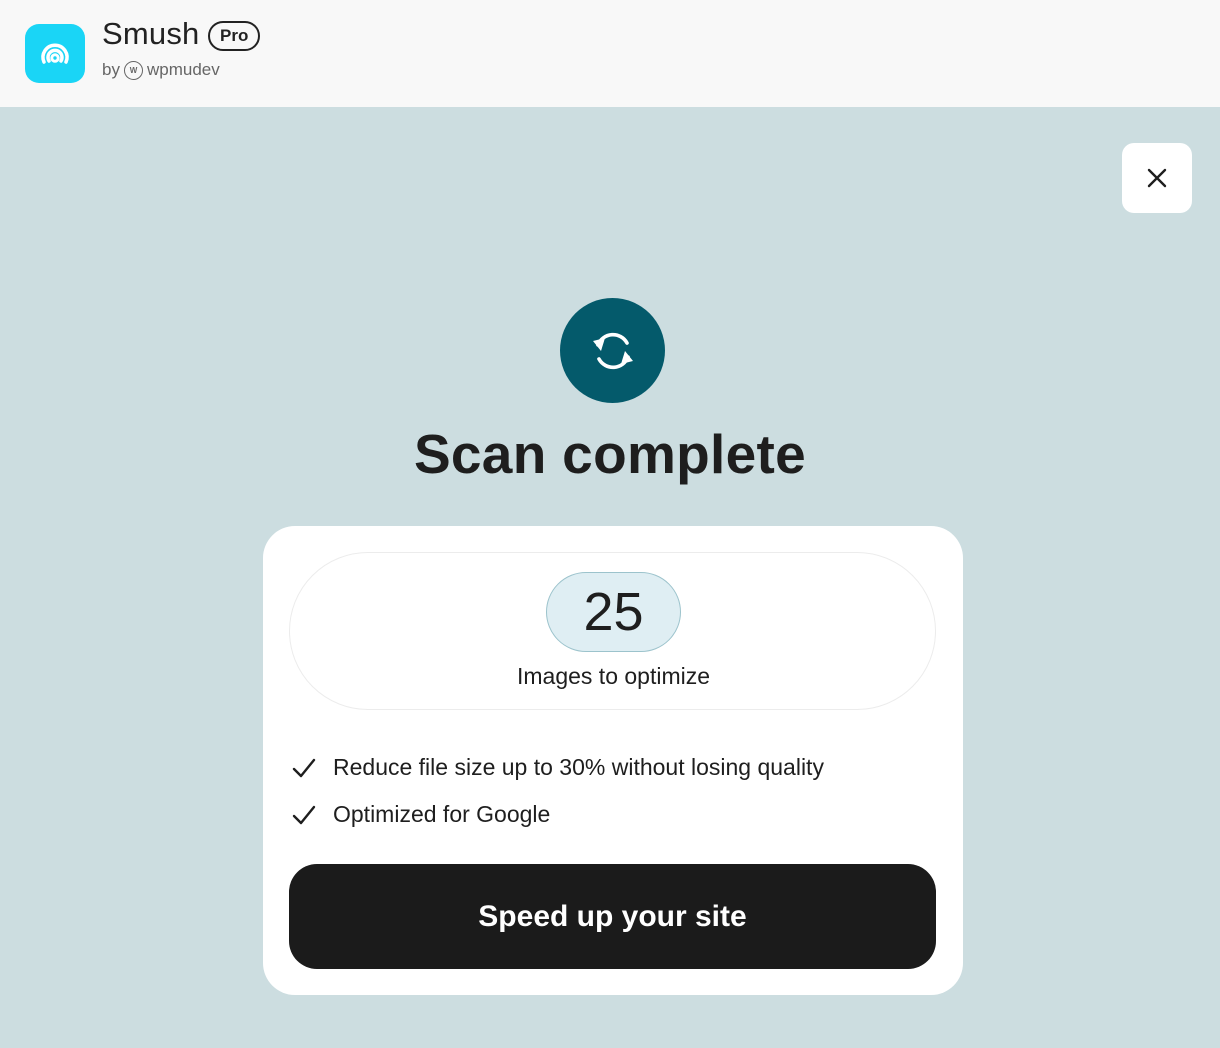 The height and width of the screenshot is (1048, 1220). I want to click on image-count-badge: 25, so click(613, 612).